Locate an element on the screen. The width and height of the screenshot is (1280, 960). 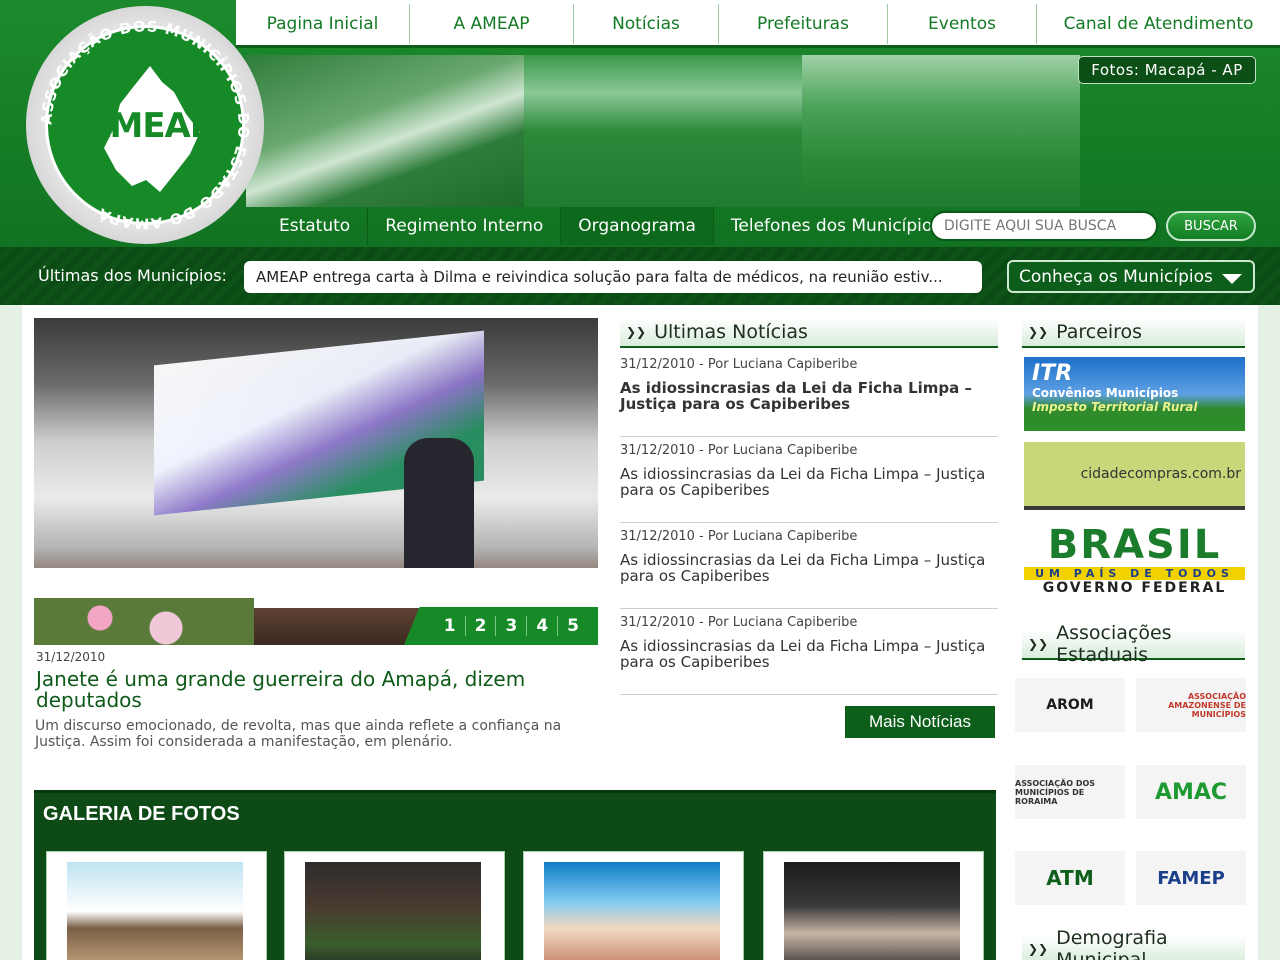
header-banner is located at coordinates (663, 131).